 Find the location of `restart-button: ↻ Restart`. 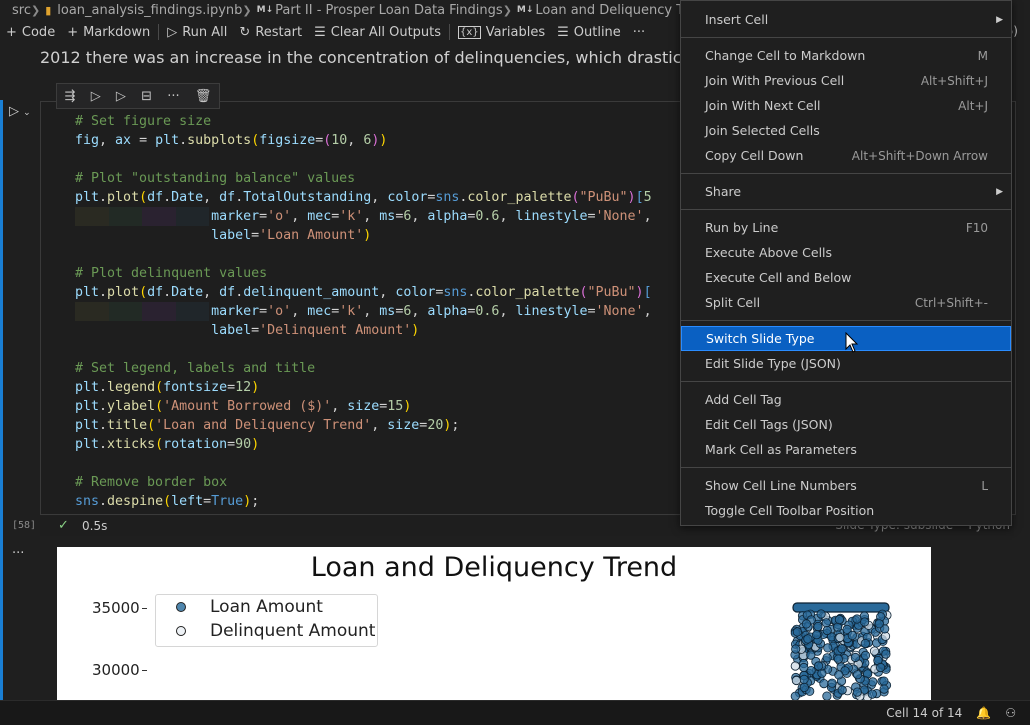

restart-button: ↻ Restart is located at coordinates (270, 32).